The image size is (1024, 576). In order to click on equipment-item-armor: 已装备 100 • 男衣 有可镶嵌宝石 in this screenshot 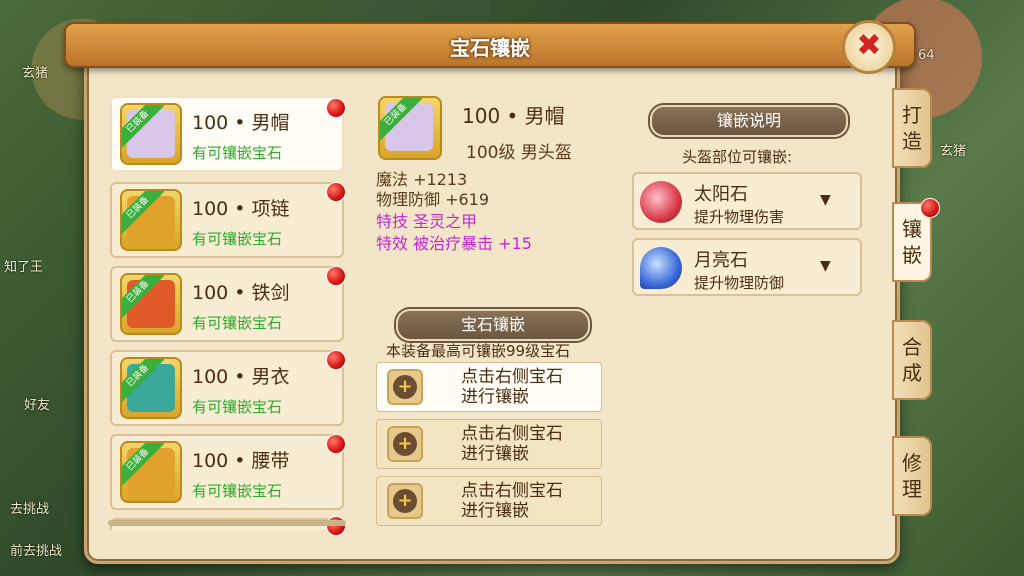, I will do `click(227, 388)`.